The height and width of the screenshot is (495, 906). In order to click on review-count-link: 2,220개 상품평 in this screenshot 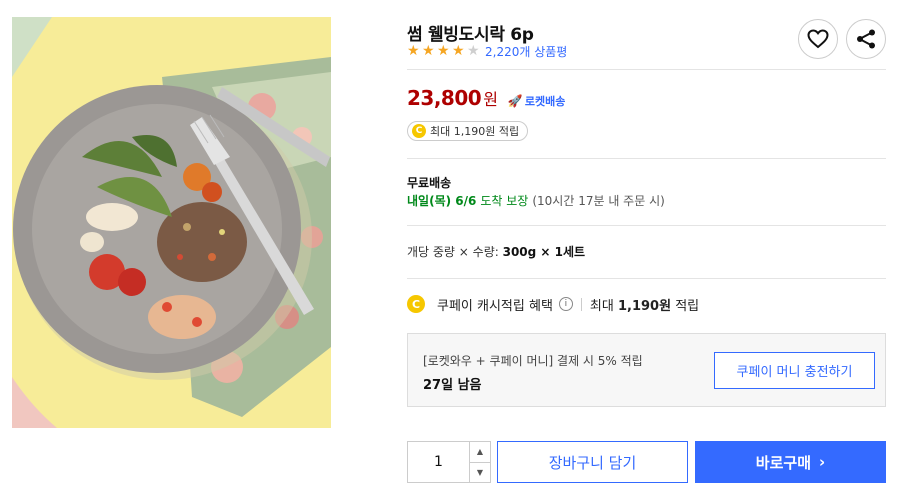, I will do `click(526, 51)`.